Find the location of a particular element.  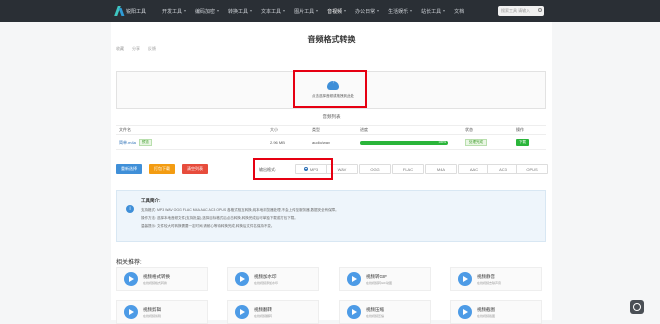

recommend-desc: 在线视频格式转换 is located at coordinates (155, 283).